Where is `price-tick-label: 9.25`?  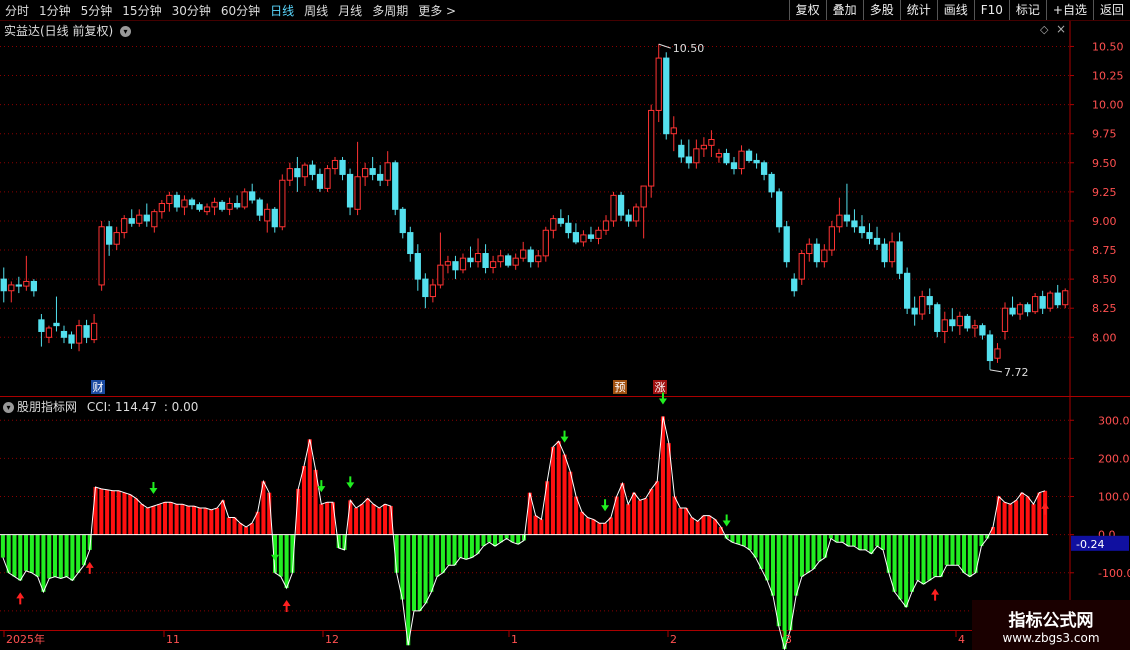
price-tick-label: 9.25 is located at coordinates (1104, 192).